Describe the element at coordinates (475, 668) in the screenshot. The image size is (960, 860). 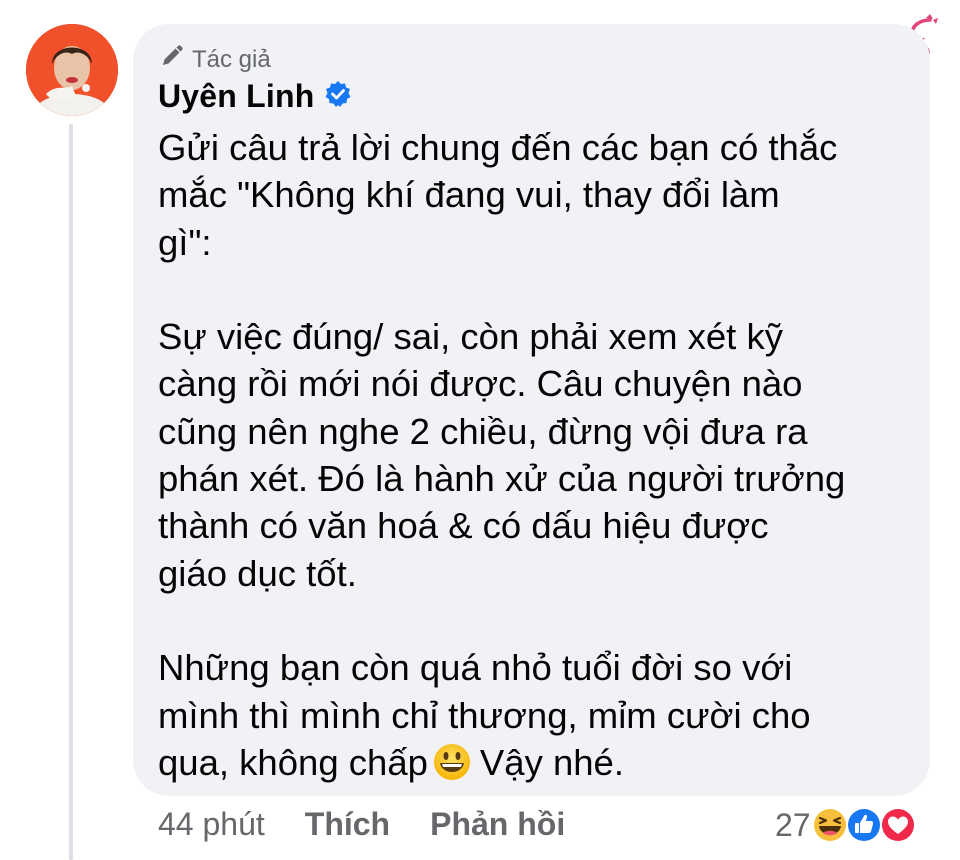
I see `comment-line: Những bạn còn quá nhỏ tuổi đời so với` at that location.